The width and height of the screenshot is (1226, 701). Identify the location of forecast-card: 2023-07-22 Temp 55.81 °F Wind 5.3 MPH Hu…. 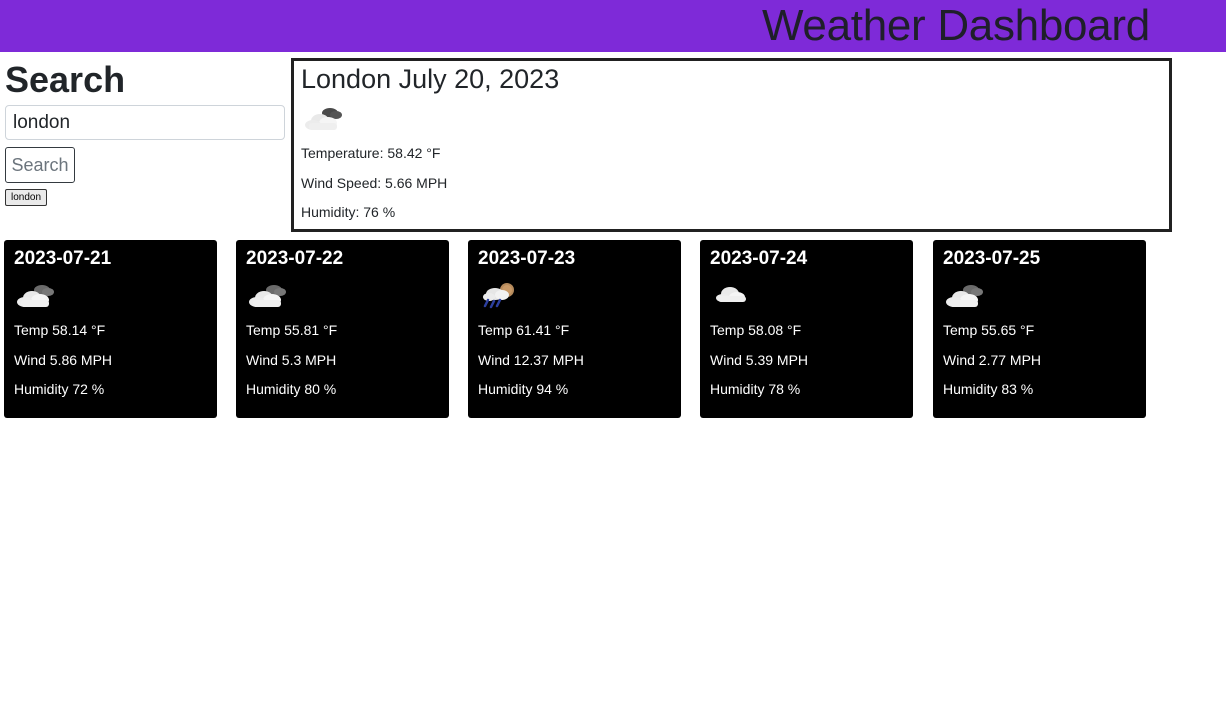
(342, 329).